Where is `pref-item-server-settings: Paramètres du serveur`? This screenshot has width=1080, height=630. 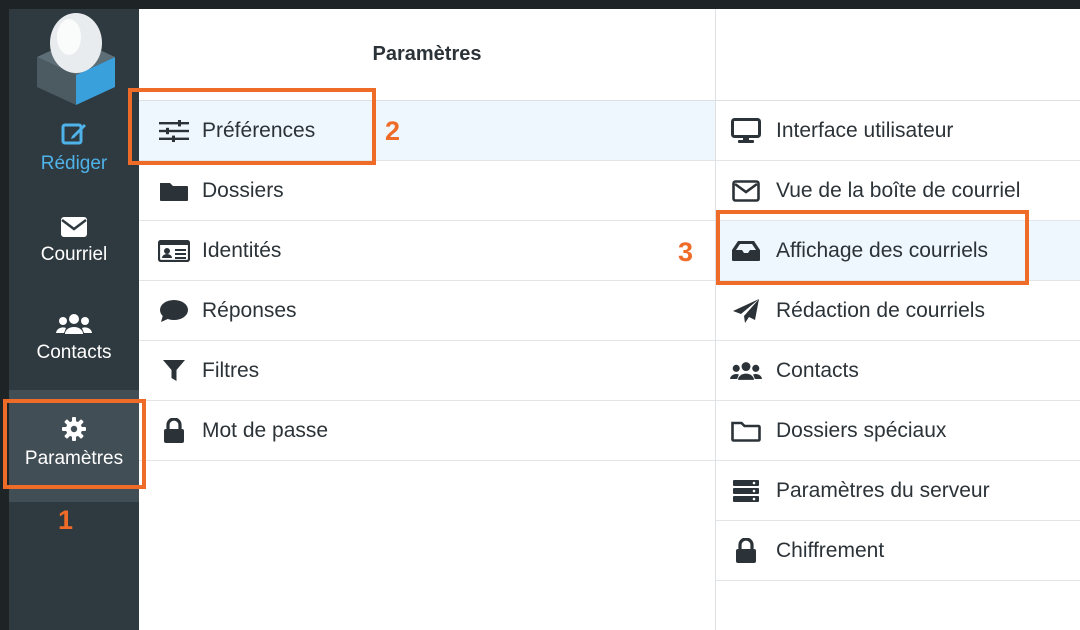 pref-item-server-settings: Paramètres du serveur is located at coordinates (898, 491).